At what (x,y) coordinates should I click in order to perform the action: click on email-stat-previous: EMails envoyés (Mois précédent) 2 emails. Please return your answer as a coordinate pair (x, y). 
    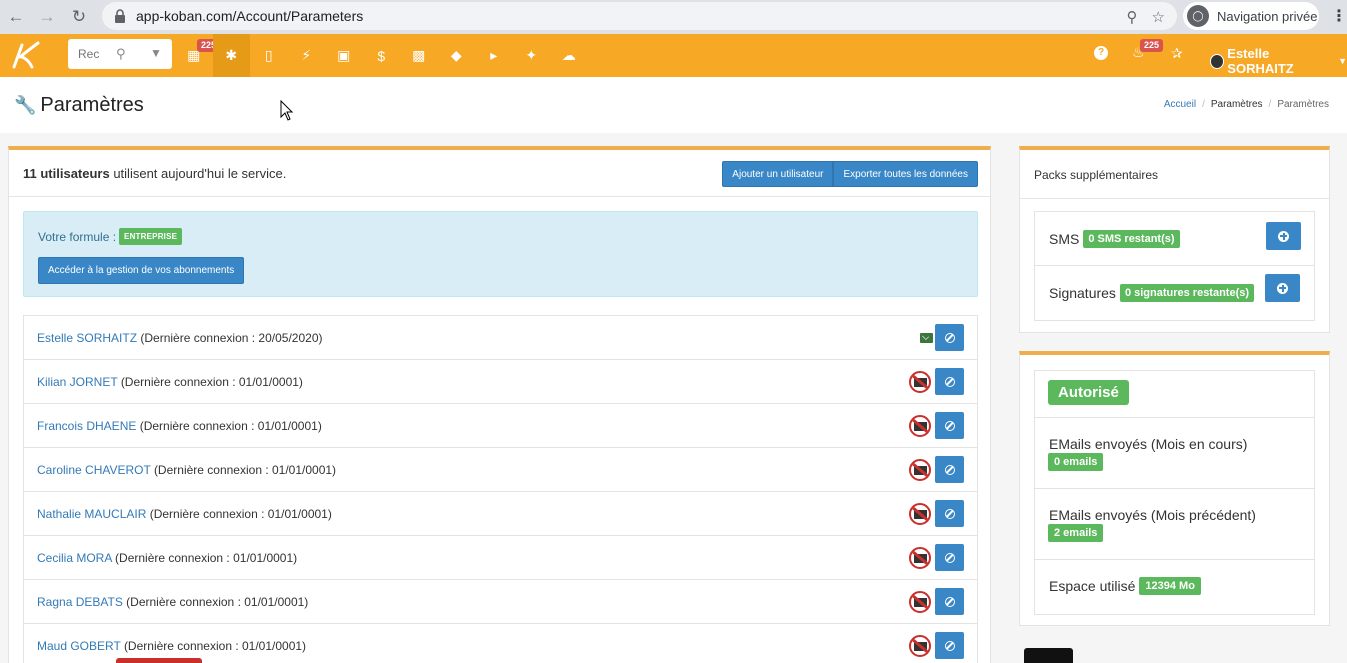
    Looking at the image, I should click on (1174, 524).